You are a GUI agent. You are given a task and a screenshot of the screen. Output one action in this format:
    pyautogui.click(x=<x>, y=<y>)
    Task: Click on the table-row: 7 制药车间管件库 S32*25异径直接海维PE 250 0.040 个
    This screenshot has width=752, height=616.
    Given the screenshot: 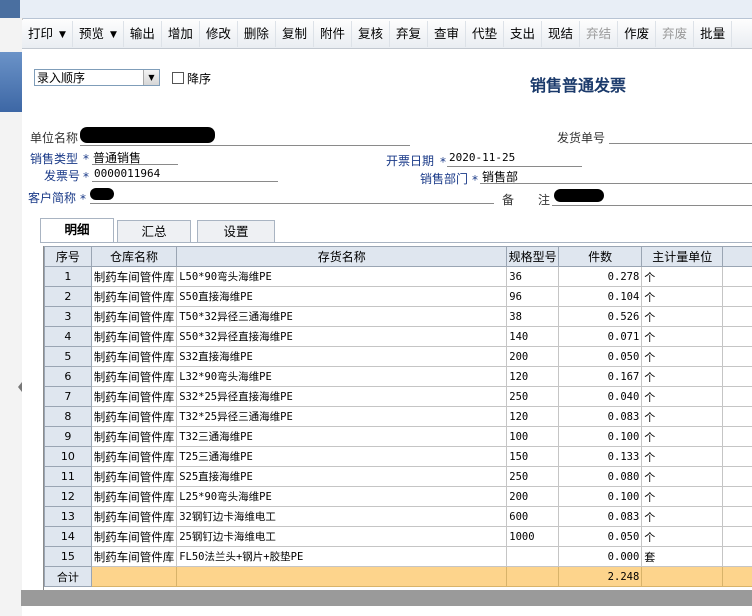 What is the action you would take?
    pyautogui.click(x=398, y=396)
    